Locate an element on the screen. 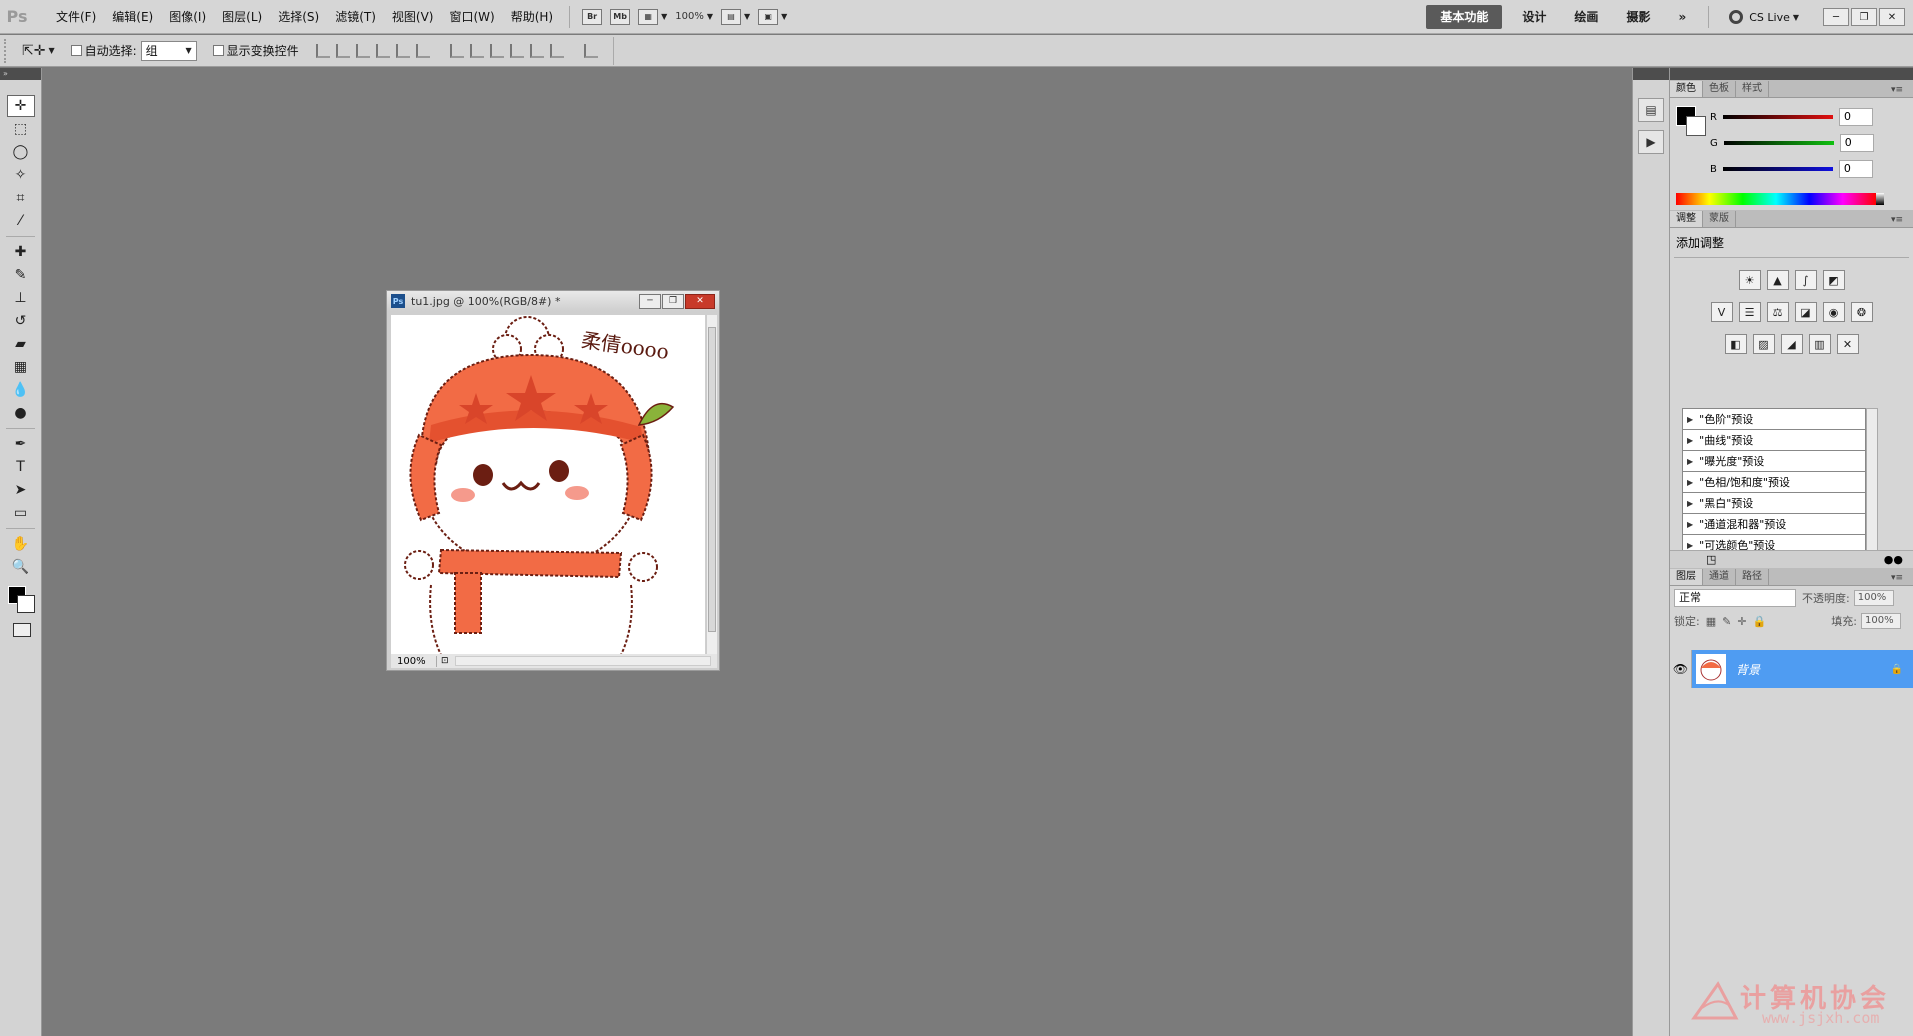 This screenshot has width=1913, height=1036. pen-tool-icon: ✒ is located at coordinates (21, 444).